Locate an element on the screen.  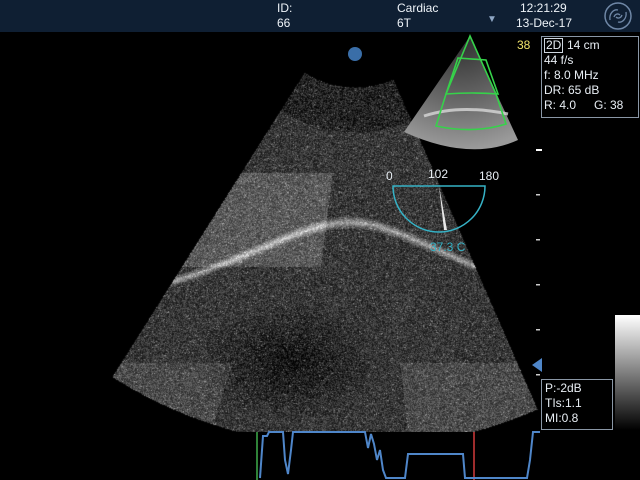
depth-scale is located at coordinates (539, 262).